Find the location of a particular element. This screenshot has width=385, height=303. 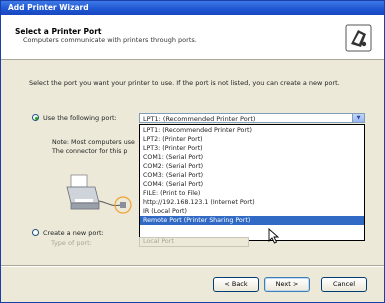

note-line-2: The connector for this p is located at coordinates (90, 151).